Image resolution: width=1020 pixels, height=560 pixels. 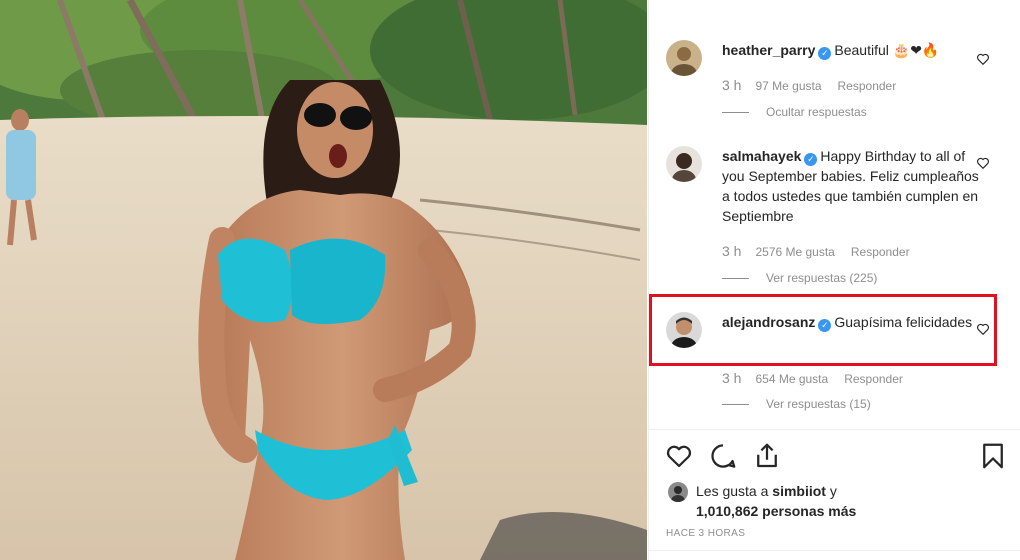 What do you see at coordinates (788, 86) in the screenshot?
I see `comment-likes: 97 Me gusta` at bounding box center [788, 86].